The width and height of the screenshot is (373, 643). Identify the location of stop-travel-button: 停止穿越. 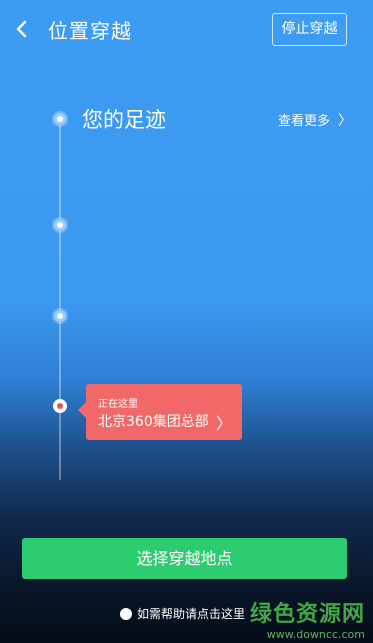
(309, 29).